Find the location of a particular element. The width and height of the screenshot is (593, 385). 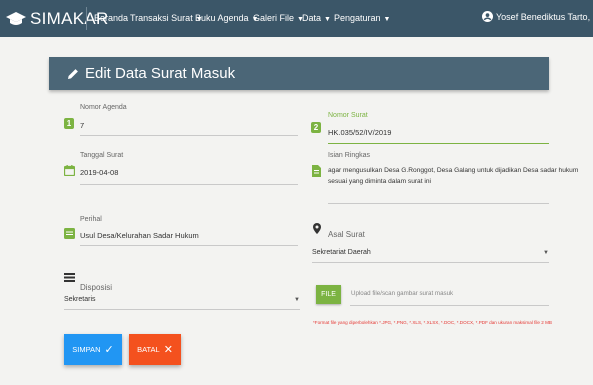

asal-surat-underline is located at coordinates (430, 262).